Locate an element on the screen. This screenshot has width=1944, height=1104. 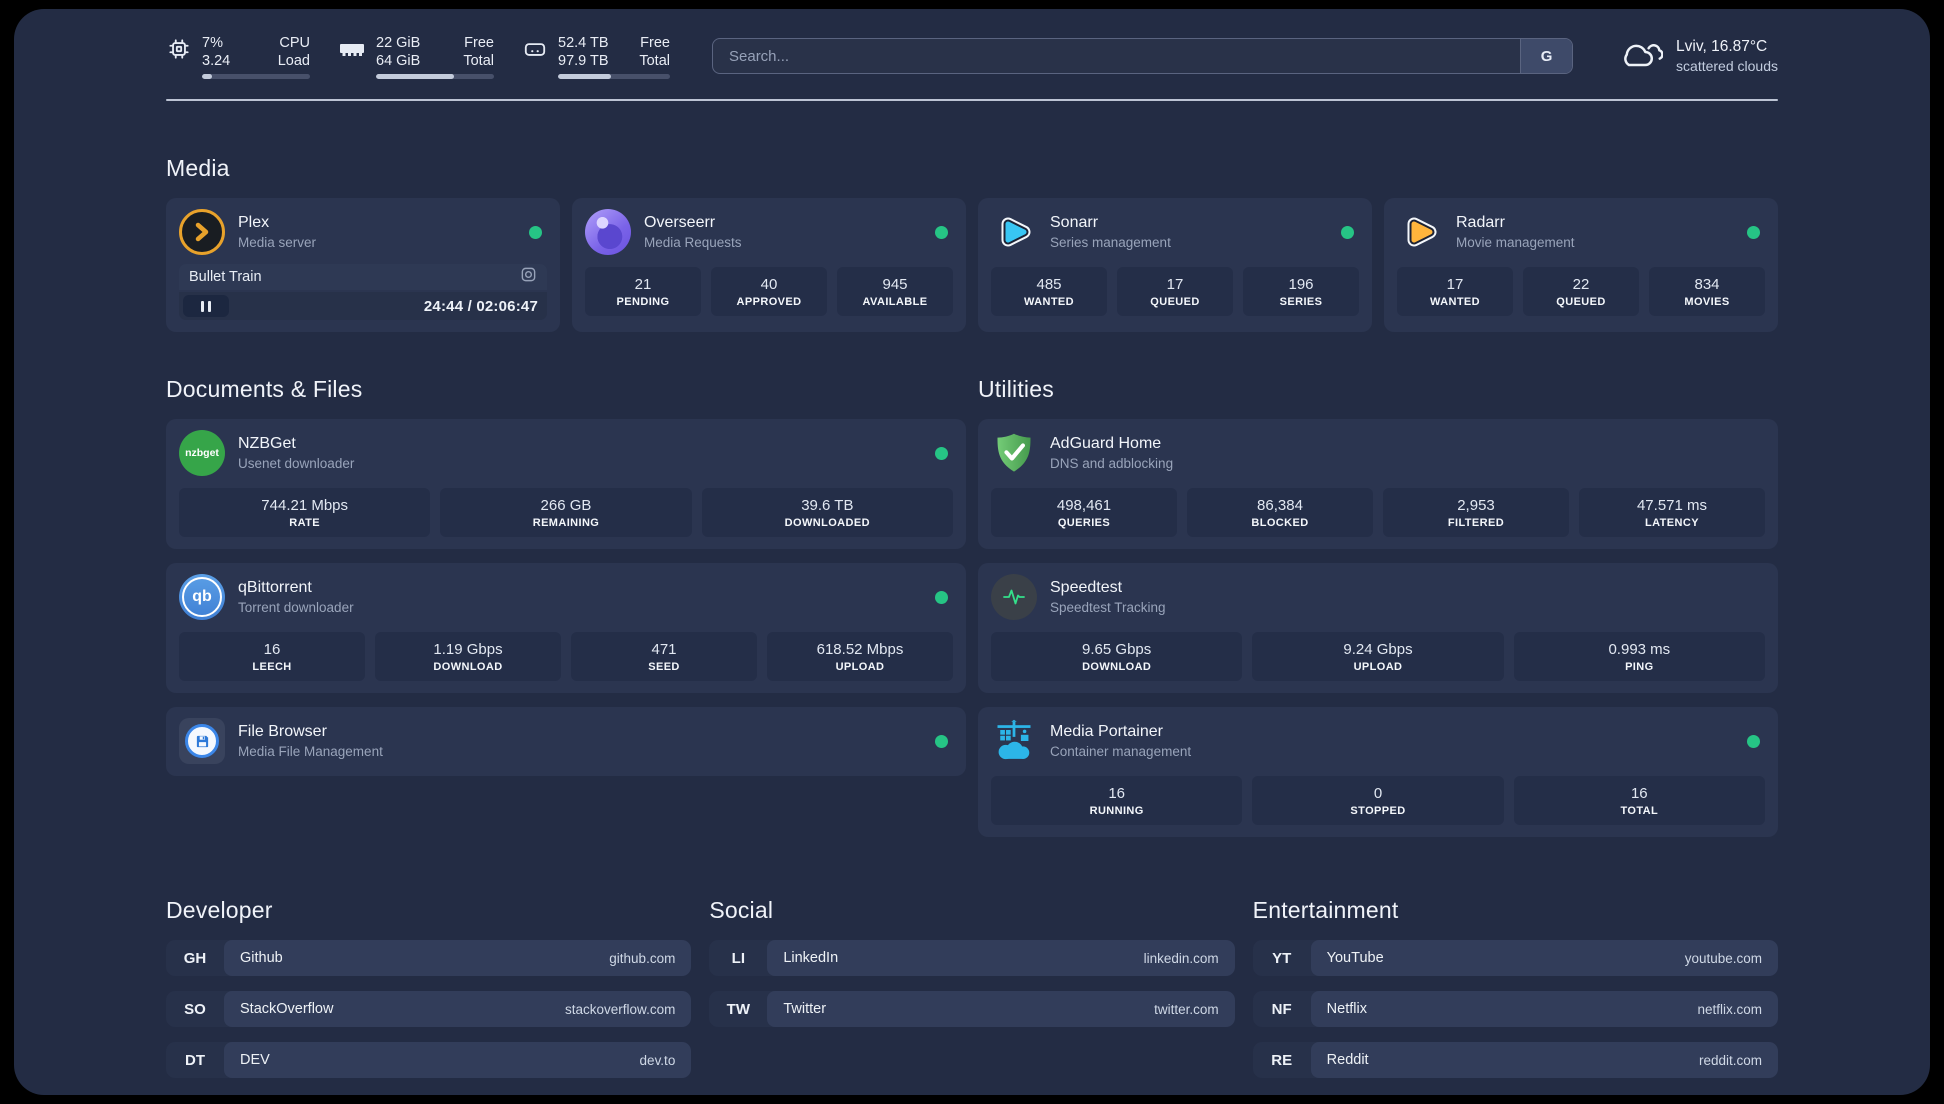
portainer-header-link: Media Portainer Container management is located at coordinates (1378, 741).